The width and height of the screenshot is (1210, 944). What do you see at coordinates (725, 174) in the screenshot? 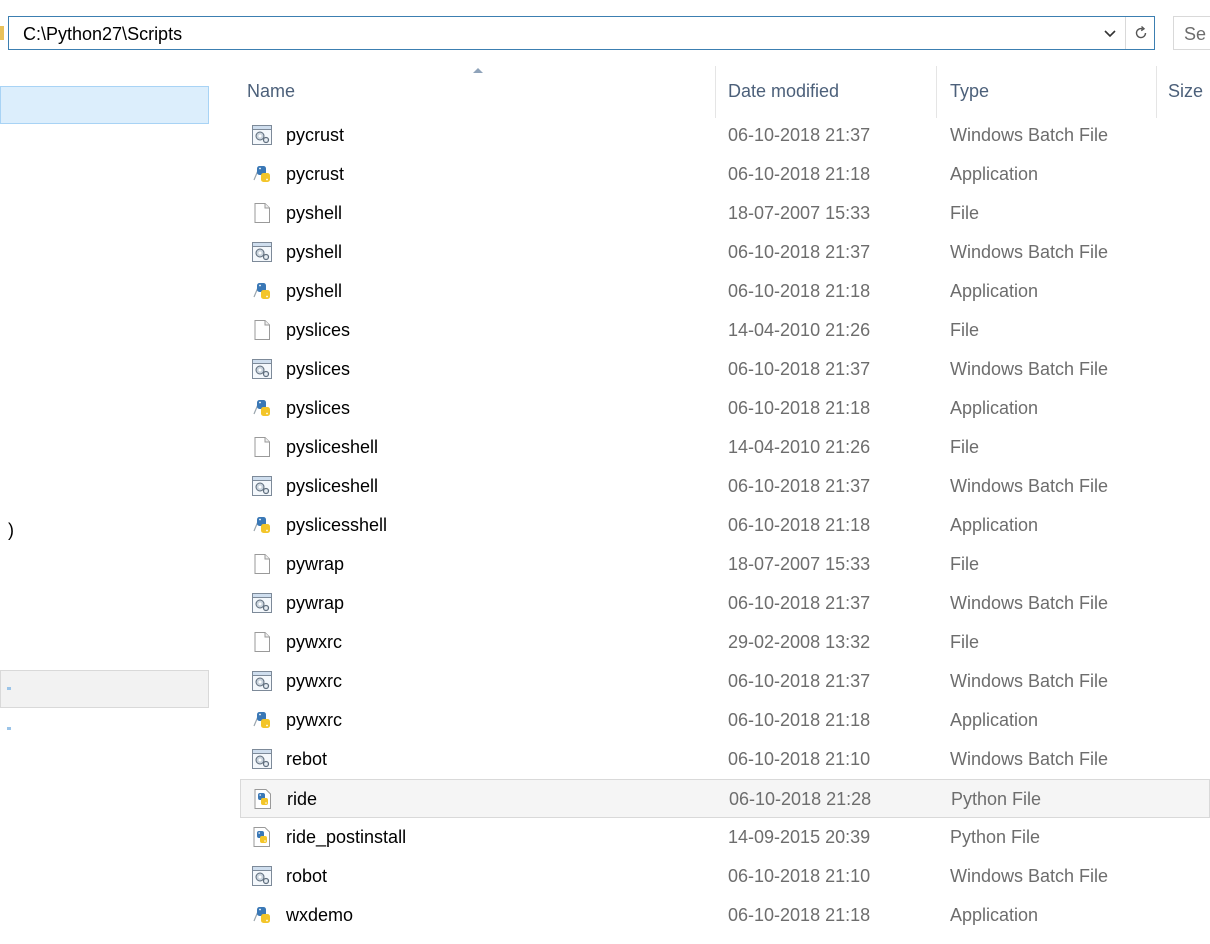
I see `table-row: pycrust 06-10-2018 21:18 Application` at bounding box center [725, 174].